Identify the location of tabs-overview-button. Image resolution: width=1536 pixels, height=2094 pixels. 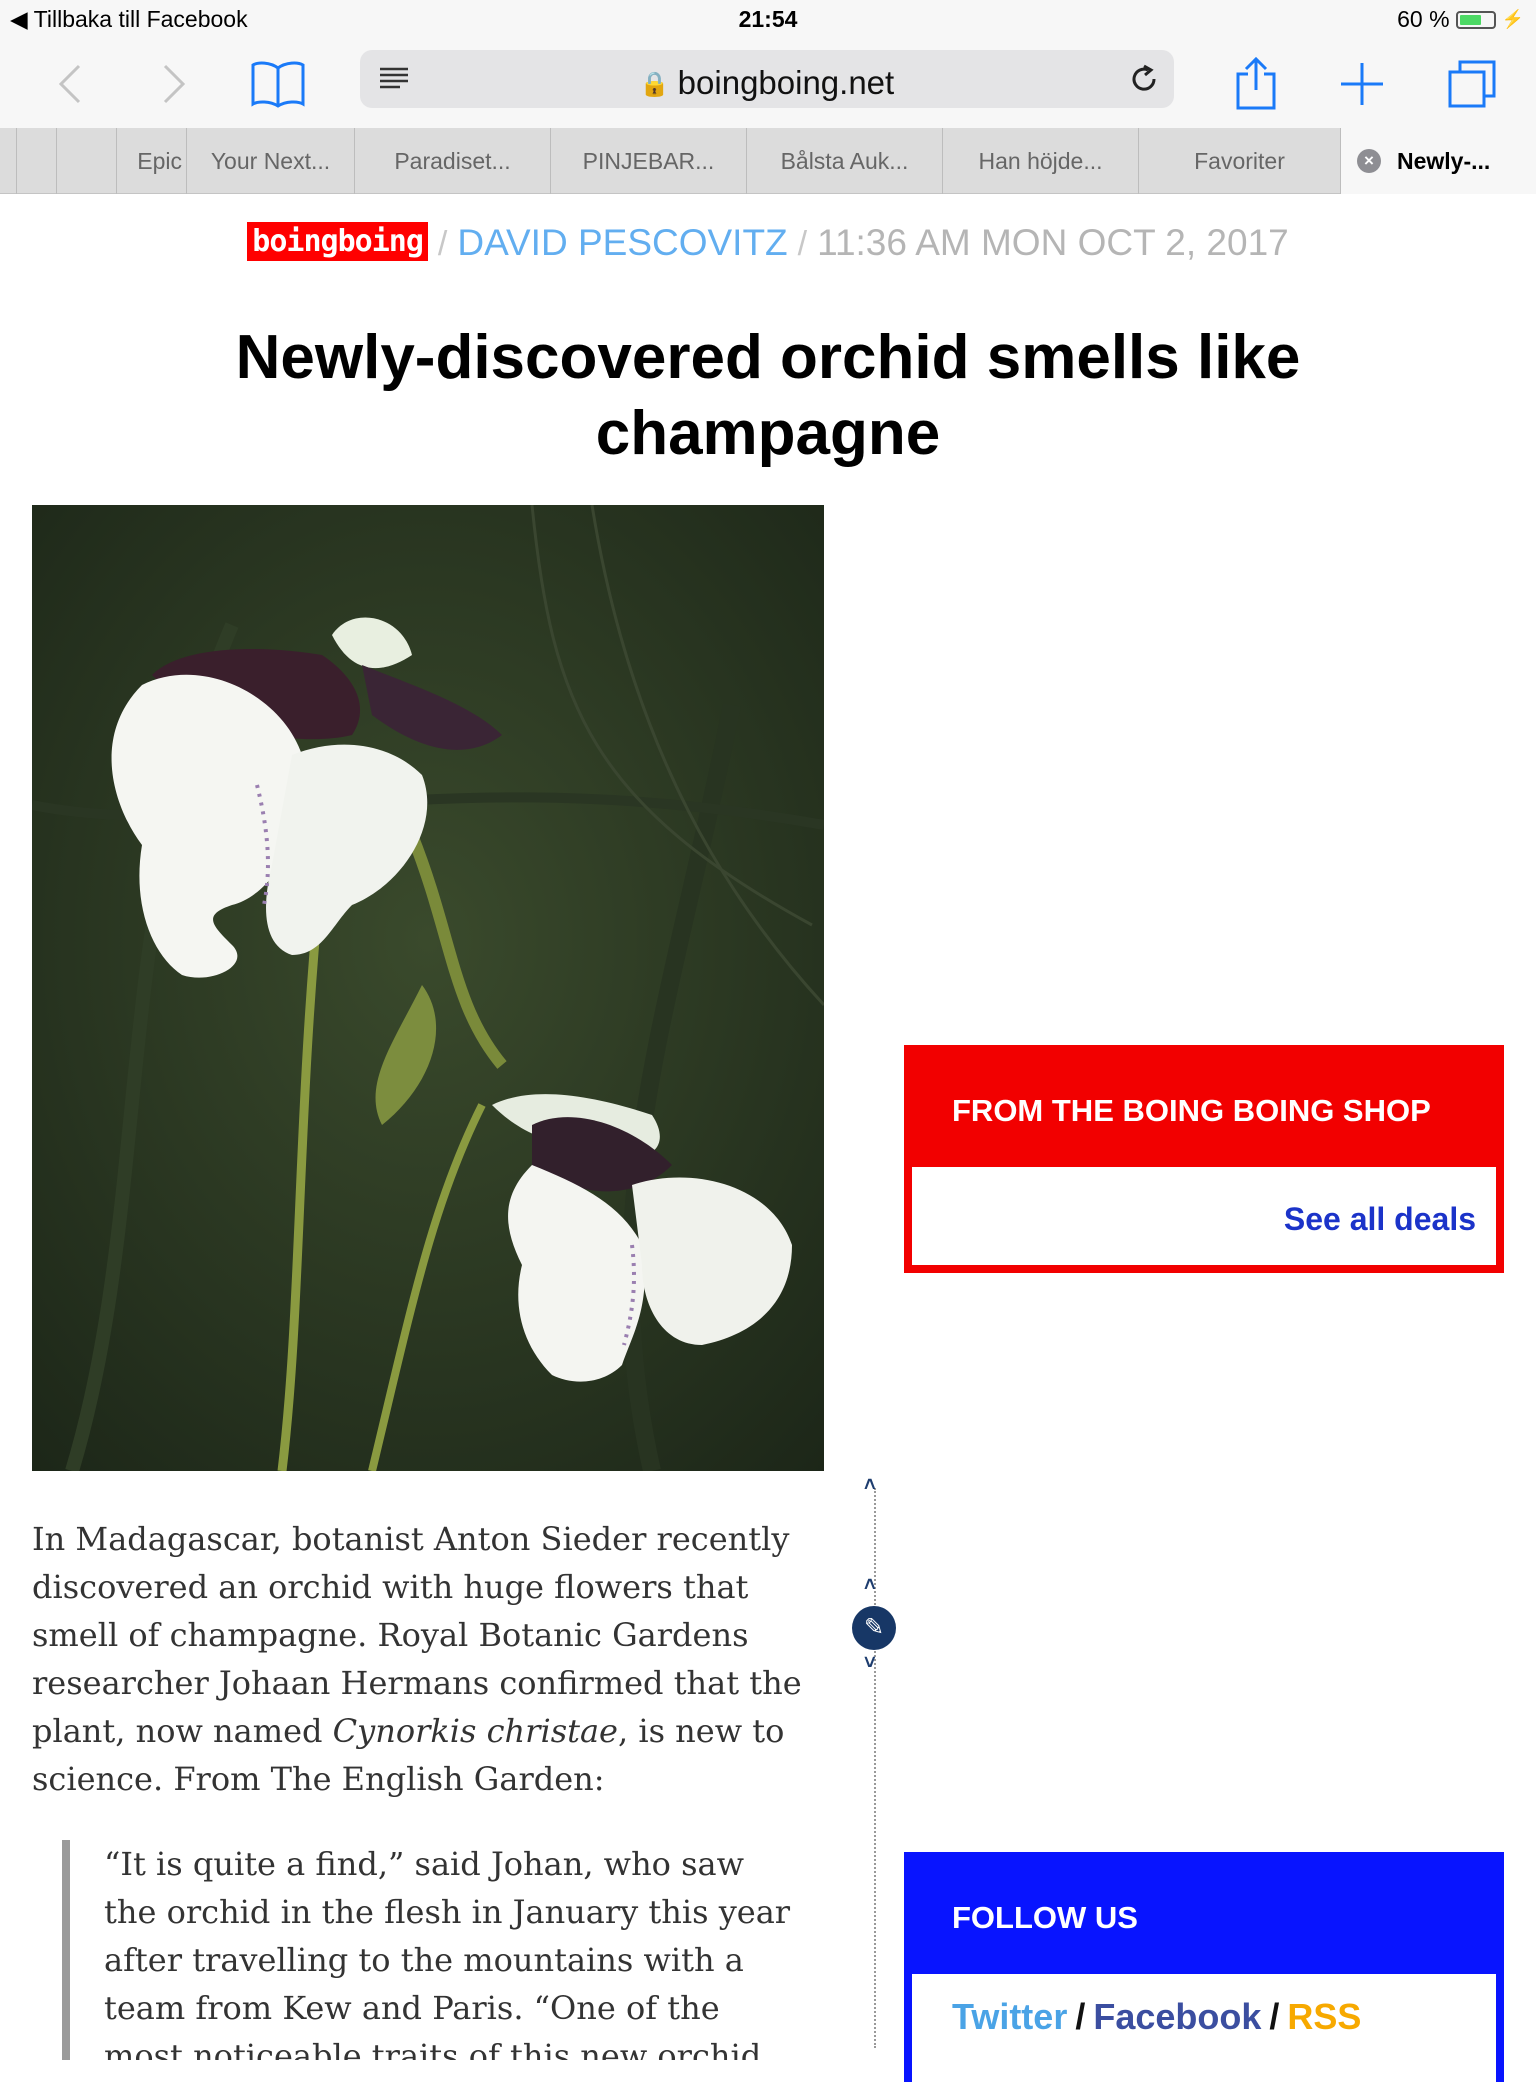
(1472, 84).